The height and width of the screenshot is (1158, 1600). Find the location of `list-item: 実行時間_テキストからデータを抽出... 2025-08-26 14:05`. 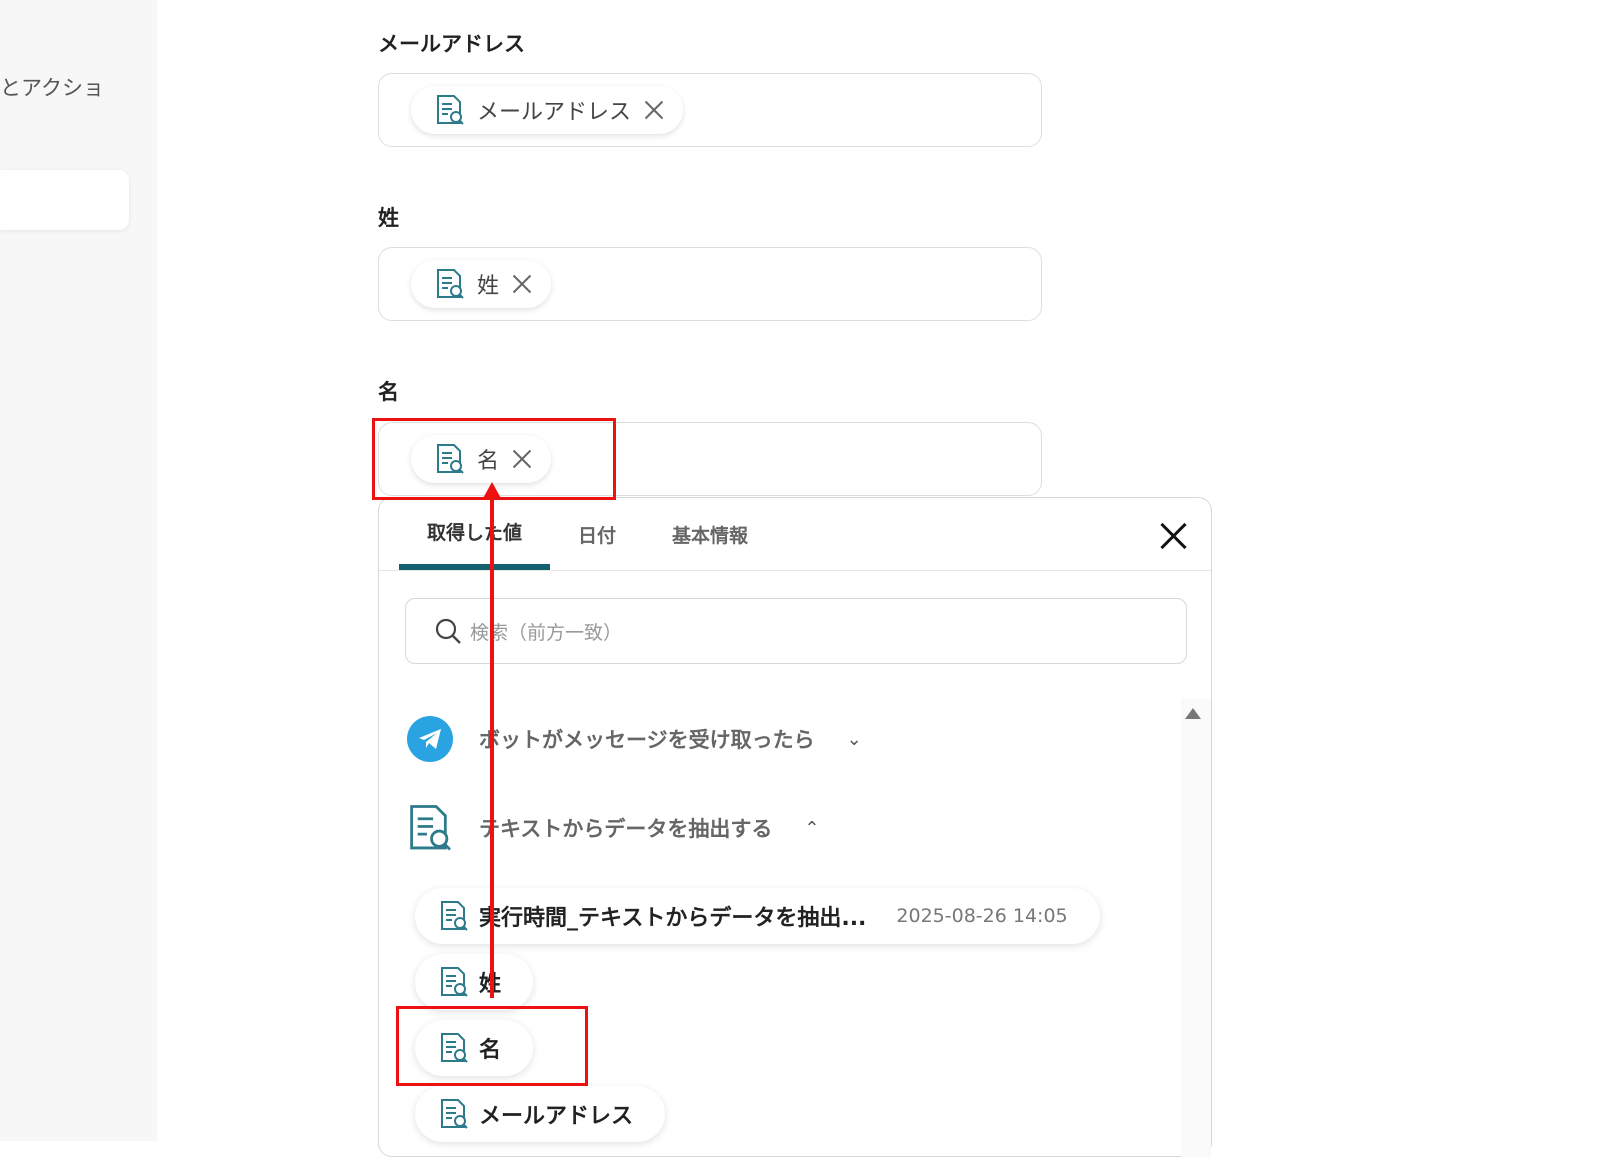

list-item: 実行時間_テキストからデータを抽出... 2025-08-26 14:05 is located at coordinates (757, 916).